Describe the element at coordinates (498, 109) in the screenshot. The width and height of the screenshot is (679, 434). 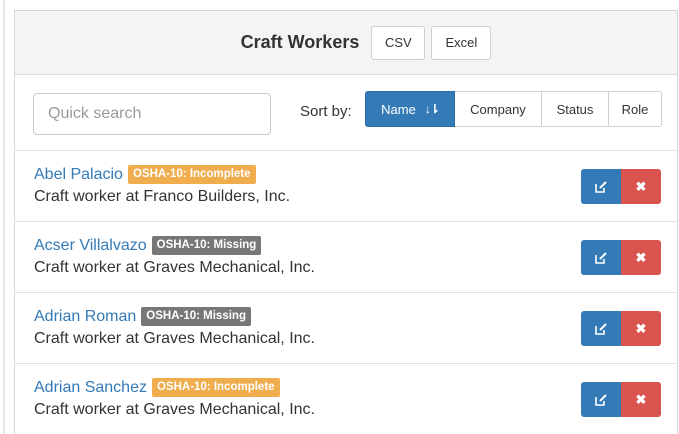
I see `sort-company-button: Company` at that location.